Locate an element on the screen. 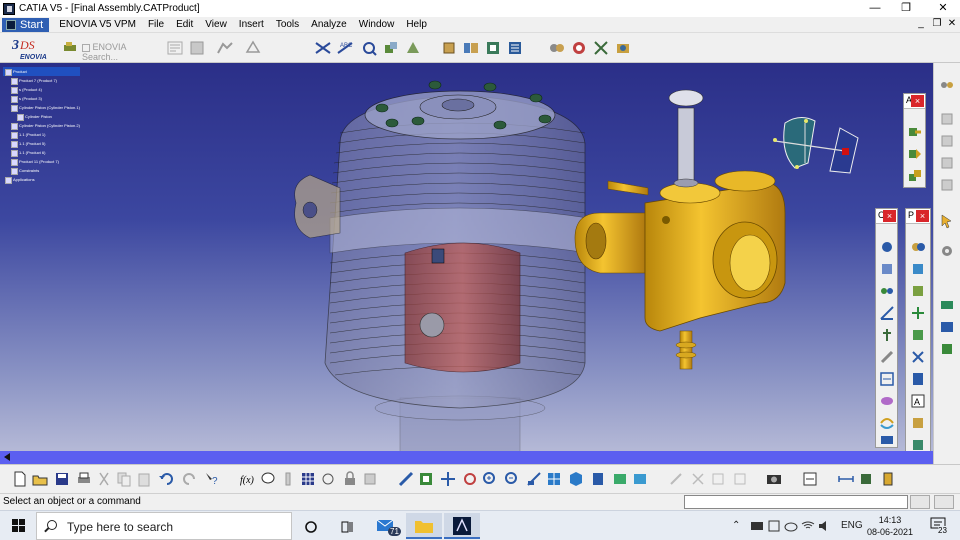 Image resolution: width=960 pixels, height=540 pixels. mdi-restore-button: ❐ is located at coordinates (937, 23).